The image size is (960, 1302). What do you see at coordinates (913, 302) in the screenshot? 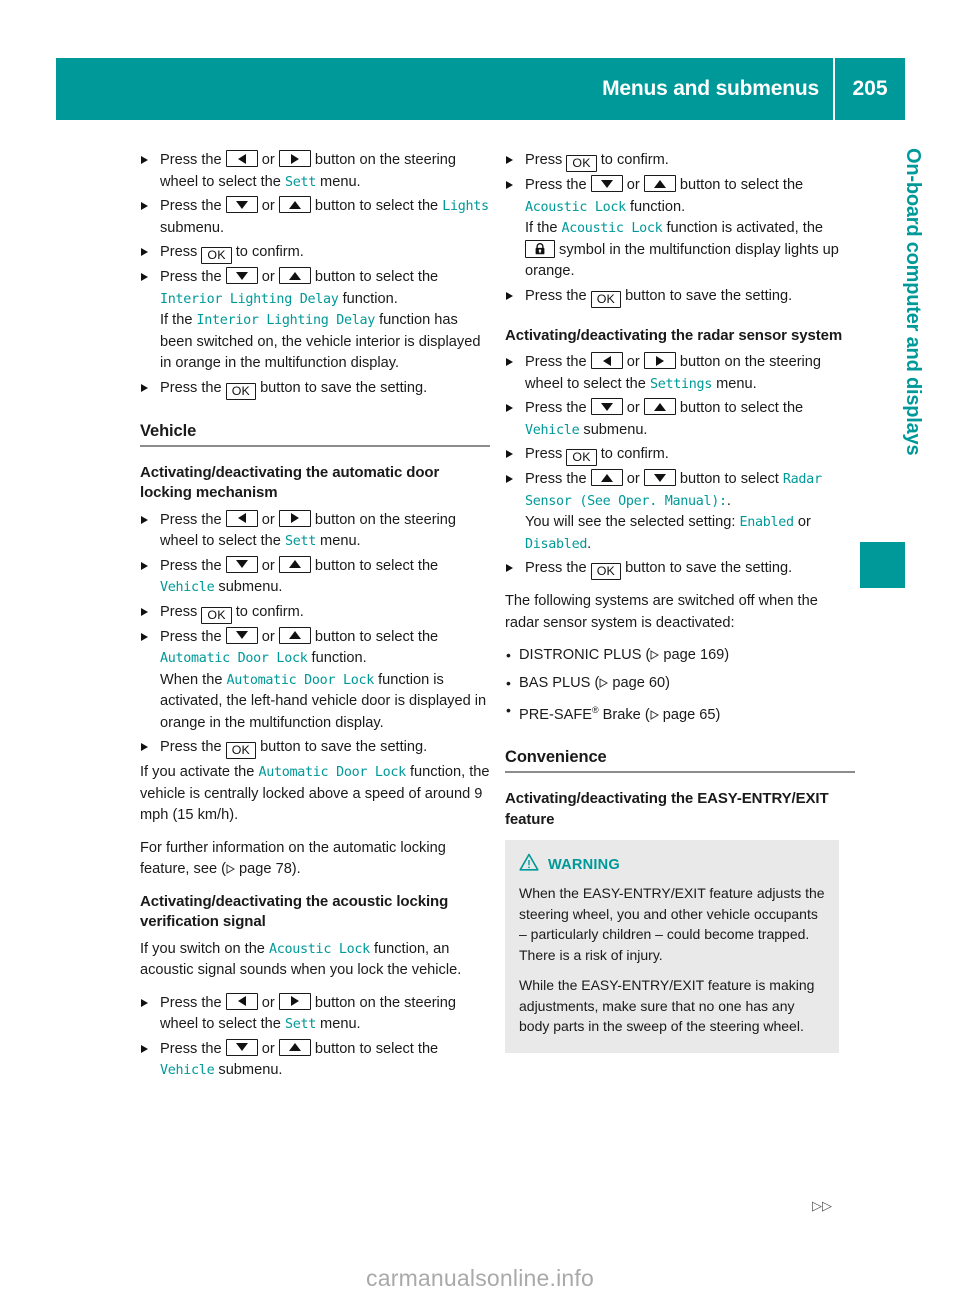
I see `chapter-side-tab-label: On-board computer and displays` at bounding box center [913, 302].